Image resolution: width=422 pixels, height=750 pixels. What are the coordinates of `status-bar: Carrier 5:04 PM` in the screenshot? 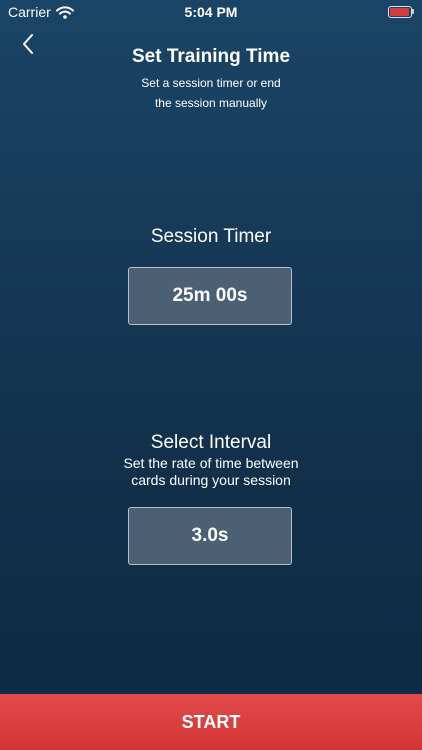 It's located at (211, 12).